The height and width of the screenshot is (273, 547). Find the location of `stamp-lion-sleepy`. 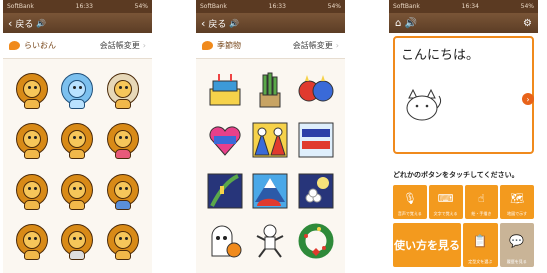

stamp-lion-sleepy is located at coordinates (32, 241).